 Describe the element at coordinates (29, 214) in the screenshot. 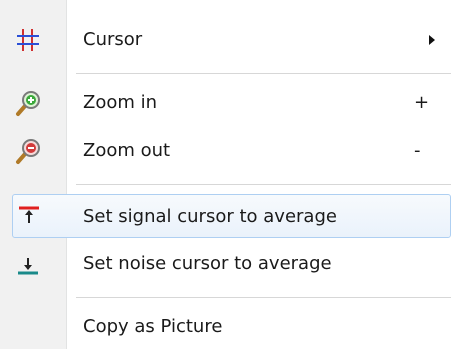

I see `signal-cursor-icon` at that location.